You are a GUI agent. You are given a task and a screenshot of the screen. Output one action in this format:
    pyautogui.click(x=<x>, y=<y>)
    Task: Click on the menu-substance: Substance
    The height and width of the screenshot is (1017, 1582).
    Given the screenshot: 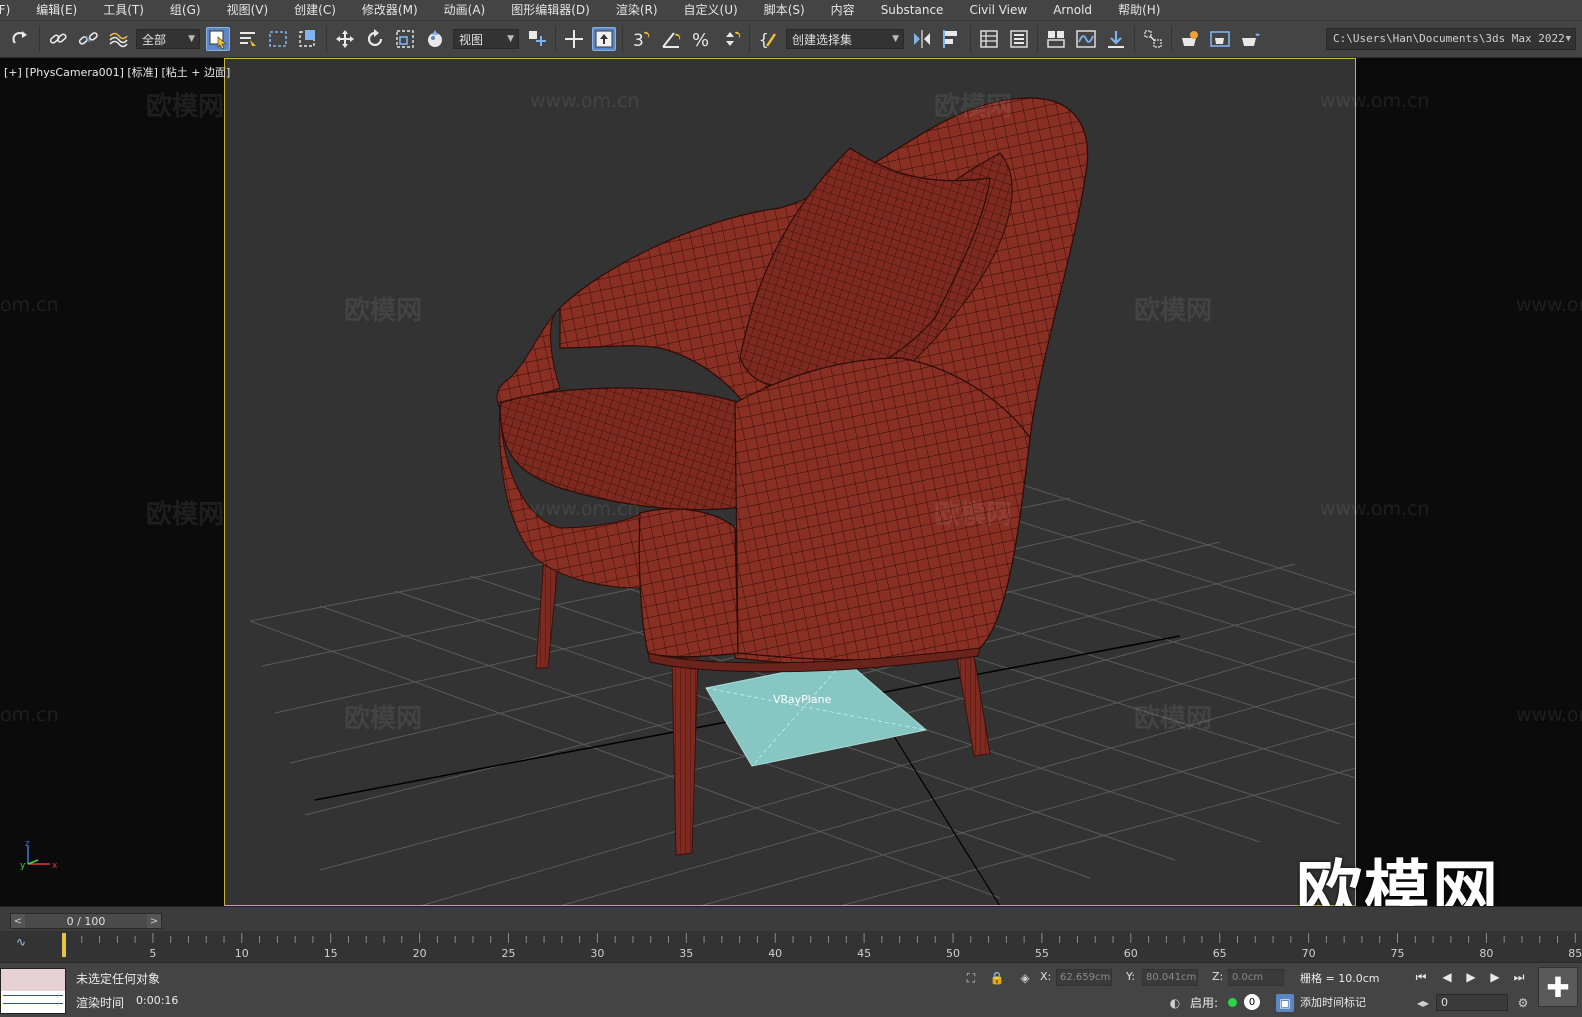 What is the action you would take?
    pyautogui.click(x=912, y=10)
    